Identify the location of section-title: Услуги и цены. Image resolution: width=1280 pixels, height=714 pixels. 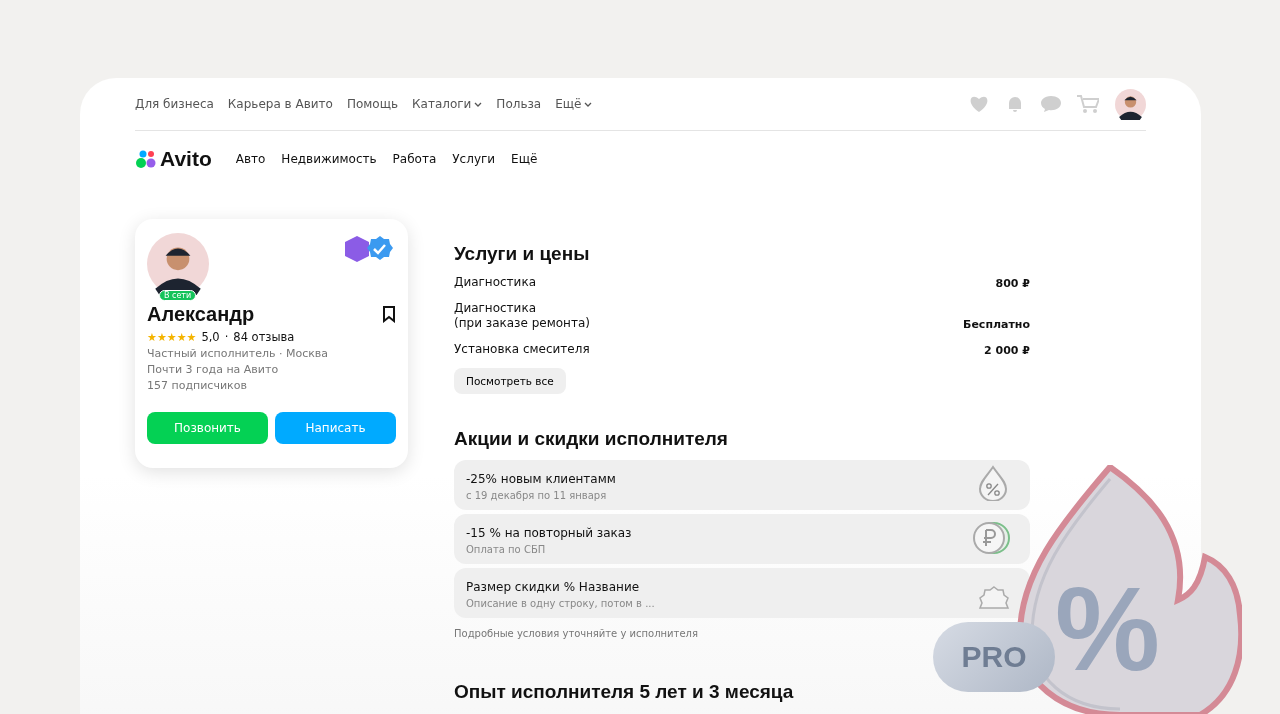
(522, 254).